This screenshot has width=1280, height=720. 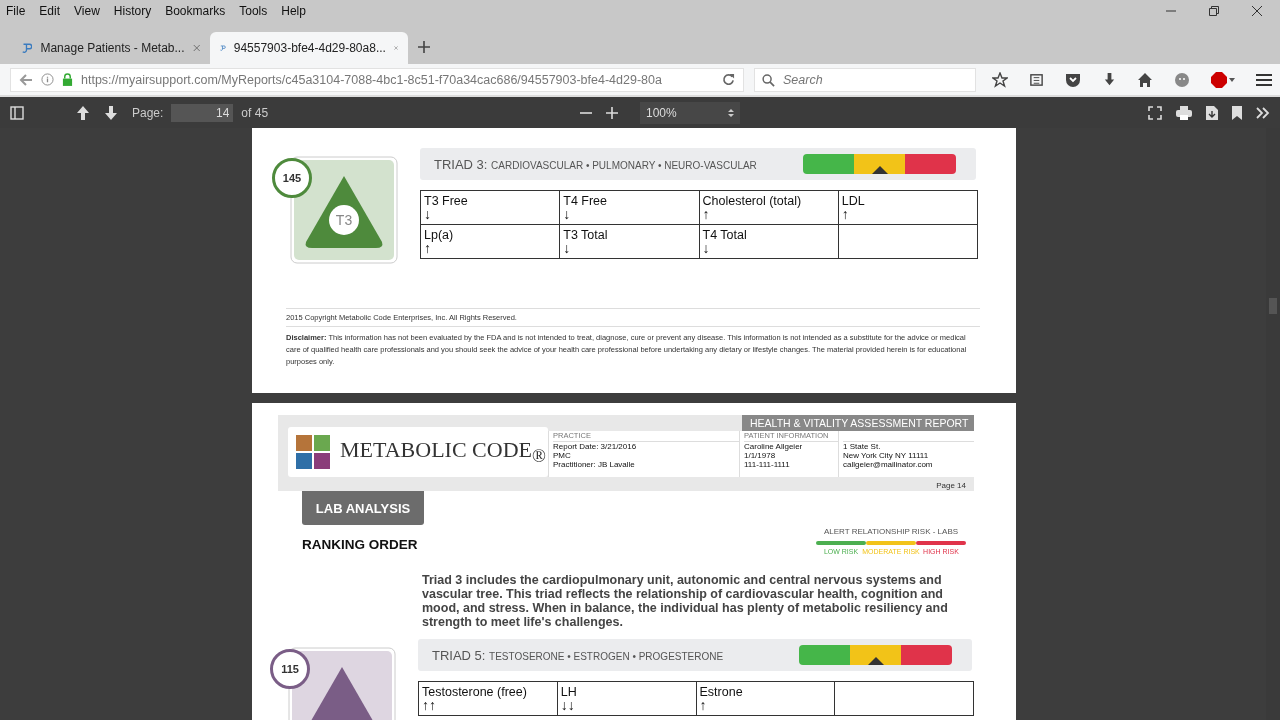 I want to click on search-icon, so click(x=768, y=80).